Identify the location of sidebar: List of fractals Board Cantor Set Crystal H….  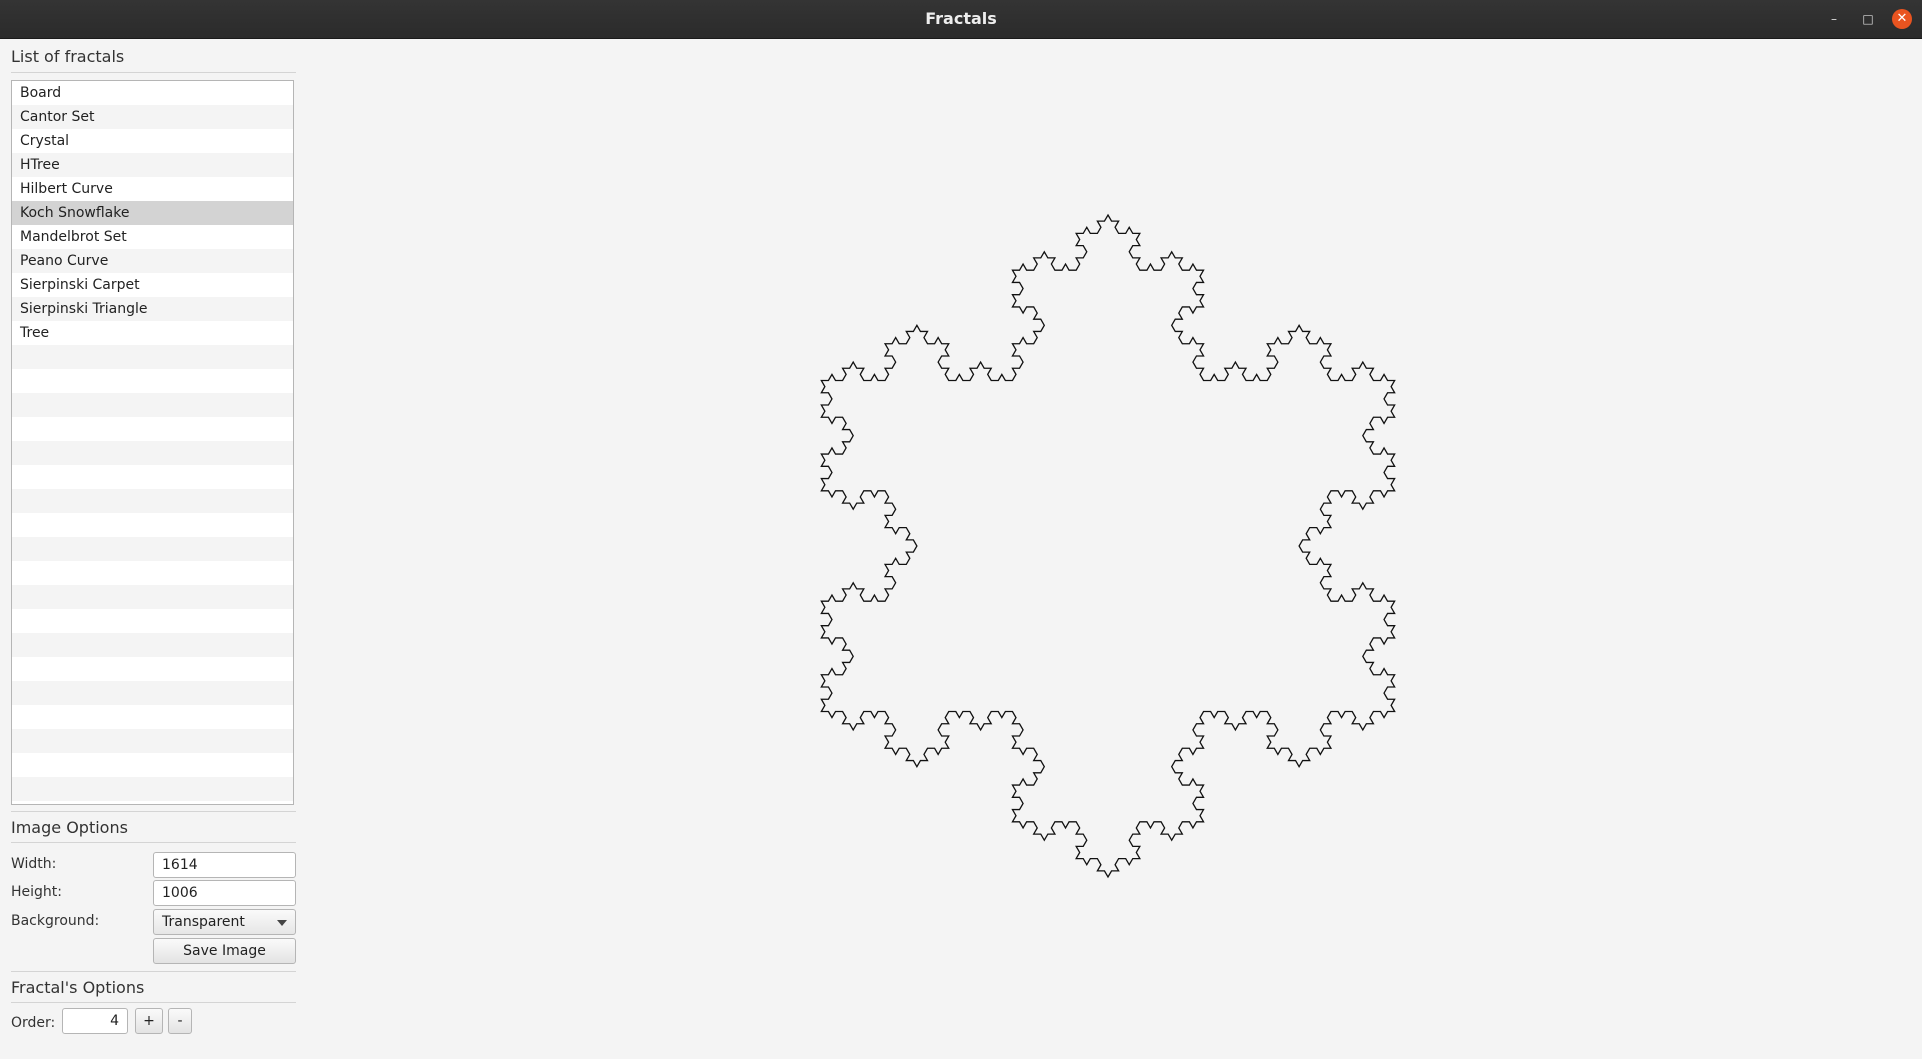
(150, 546).